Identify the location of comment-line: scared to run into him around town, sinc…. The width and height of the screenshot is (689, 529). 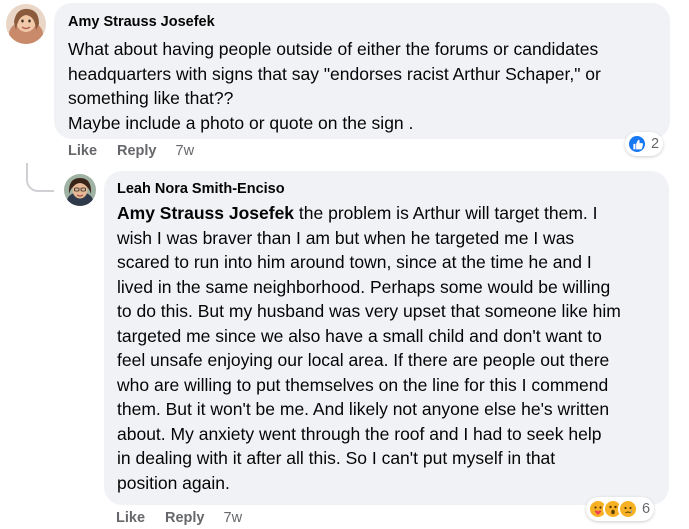
(354, 262).